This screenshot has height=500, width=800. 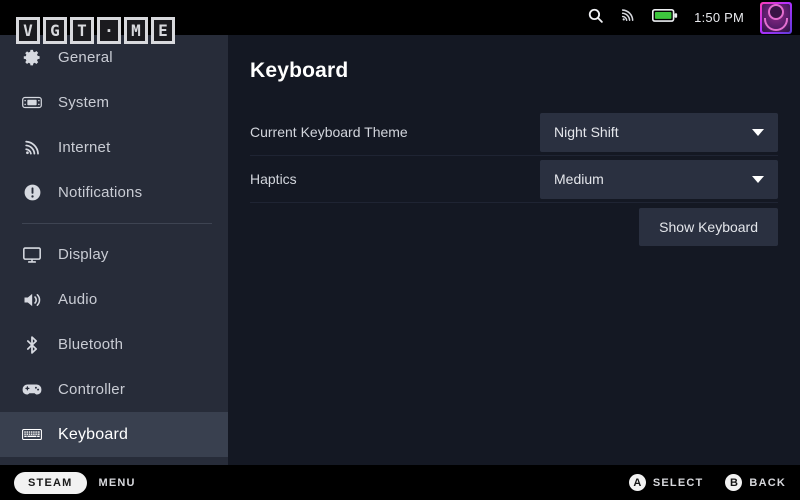 What do you see at coordinates (514, 132) in the screenshot?
I see `setting-row-current-keyboard-theme: Current Keyboard Theme Night Shift` at bounding box center [514, 132].